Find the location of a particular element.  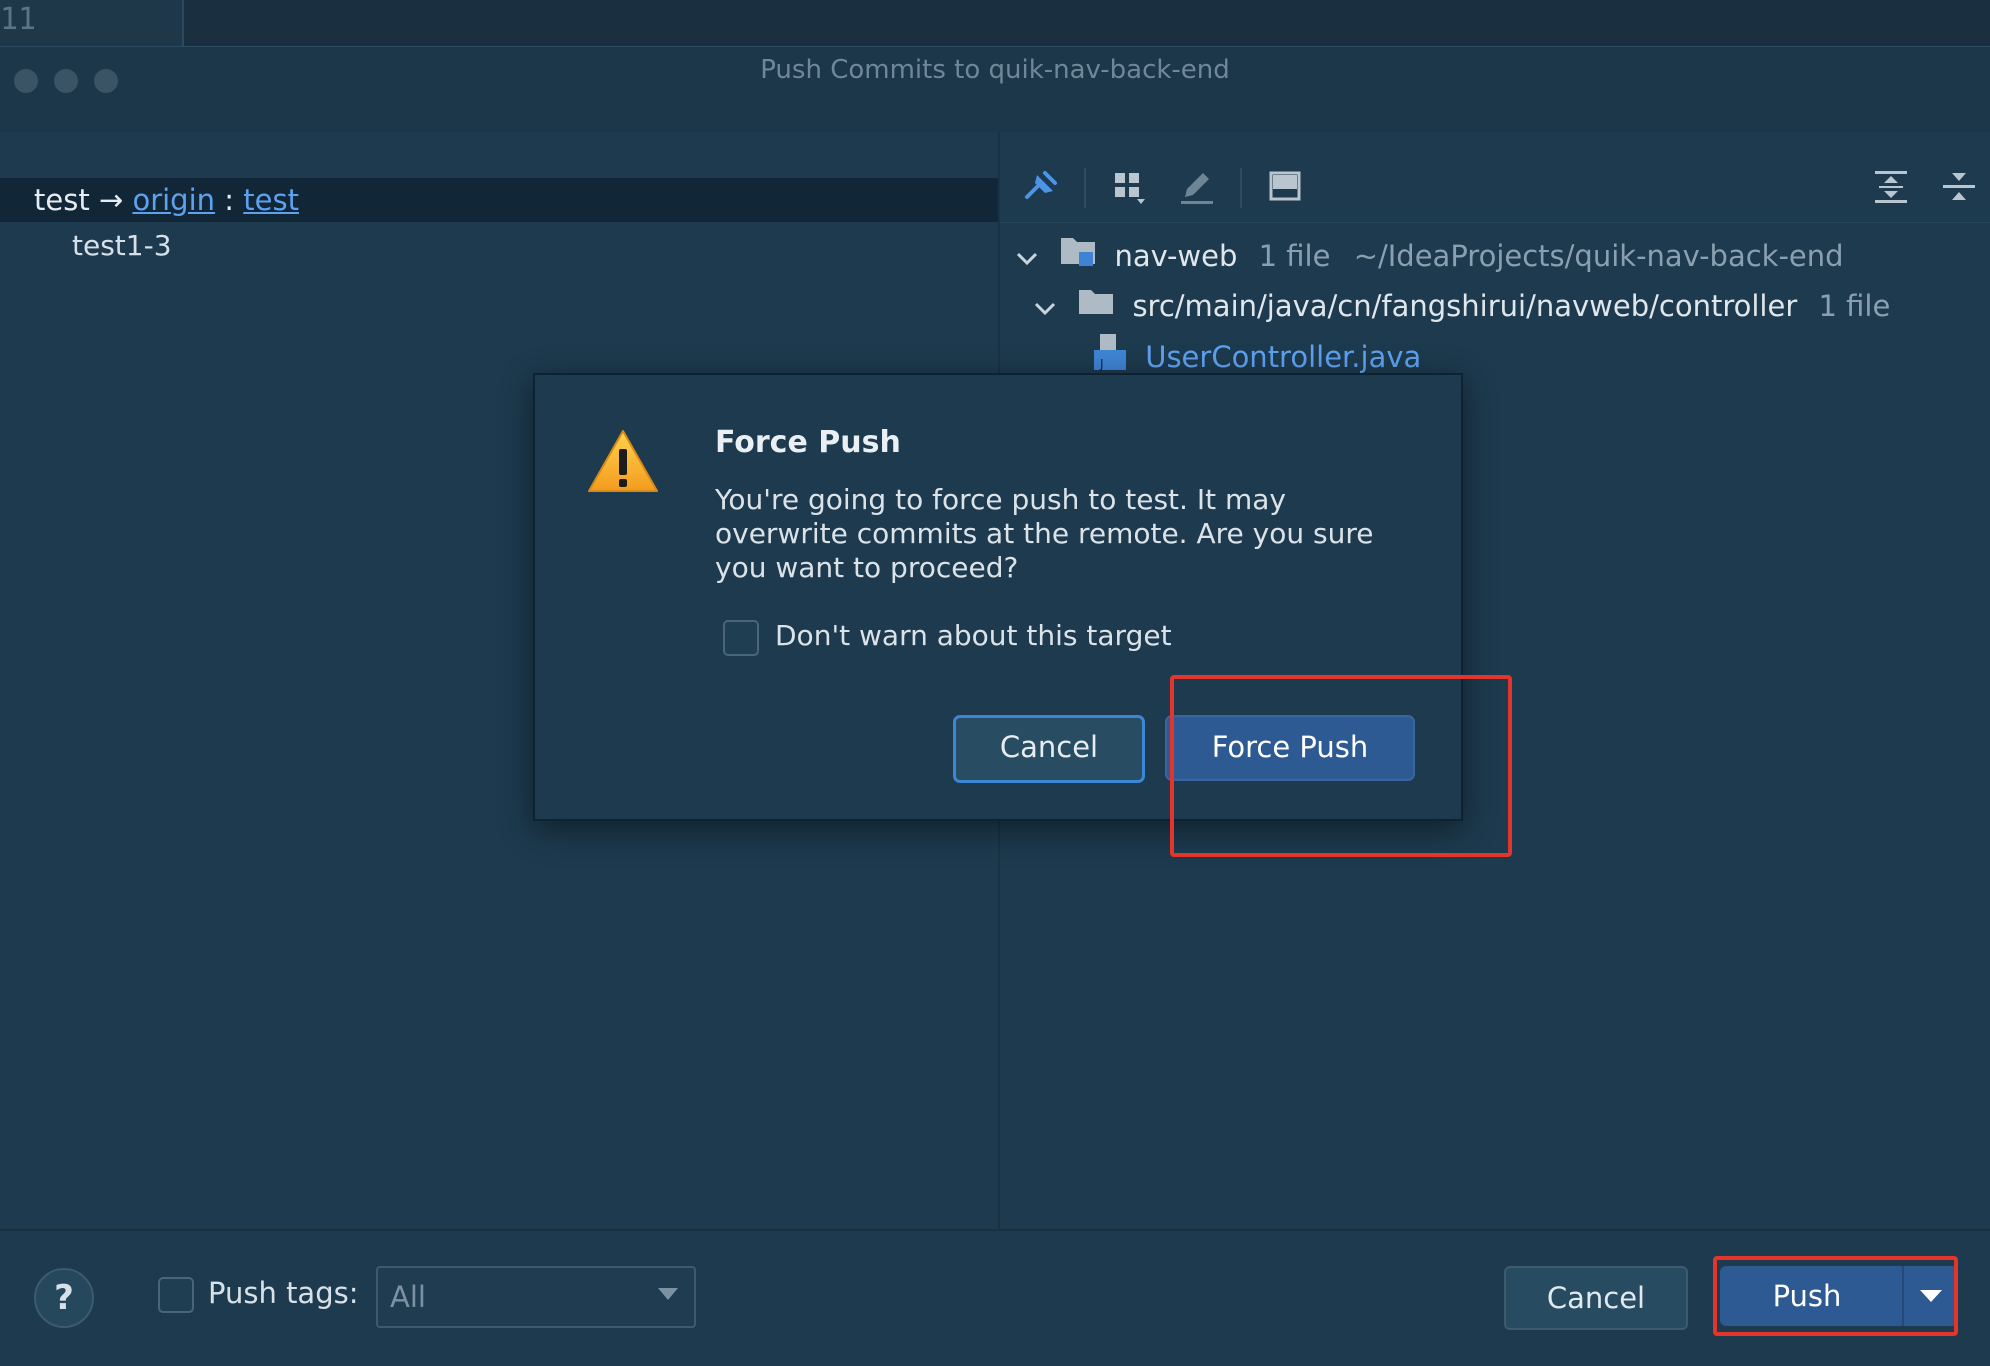

dialog-title: Force Push is located at coordinates (808, 442).